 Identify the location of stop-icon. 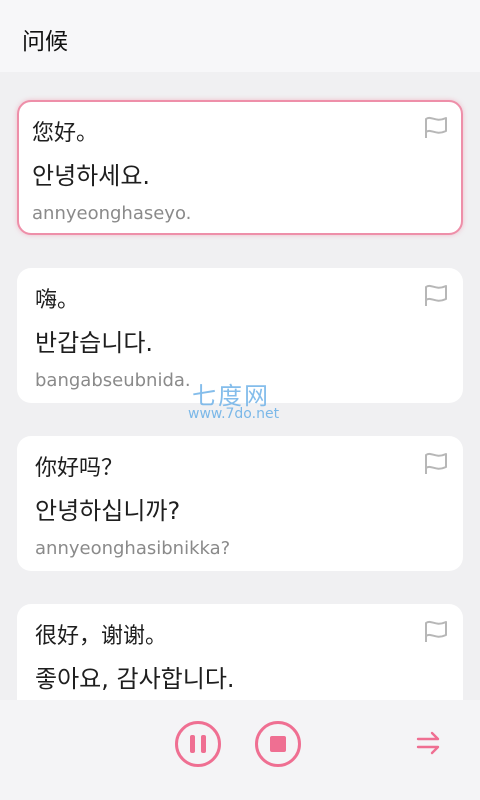
(278, 744).